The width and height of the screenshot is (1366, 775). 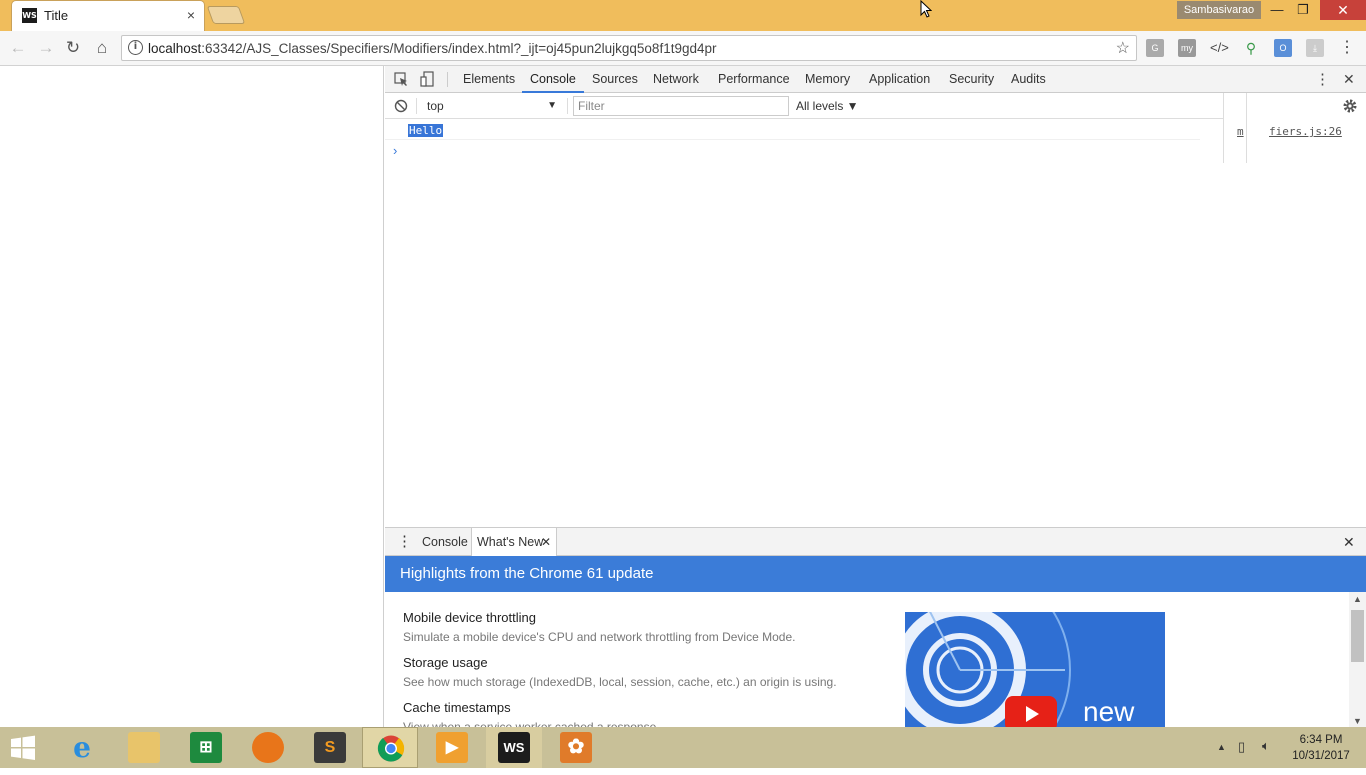 What do you see at coordinates (1251, 48) in the screenshot?
I see `extension-search-icon: ⚲` at bounding box center [1251, 48].